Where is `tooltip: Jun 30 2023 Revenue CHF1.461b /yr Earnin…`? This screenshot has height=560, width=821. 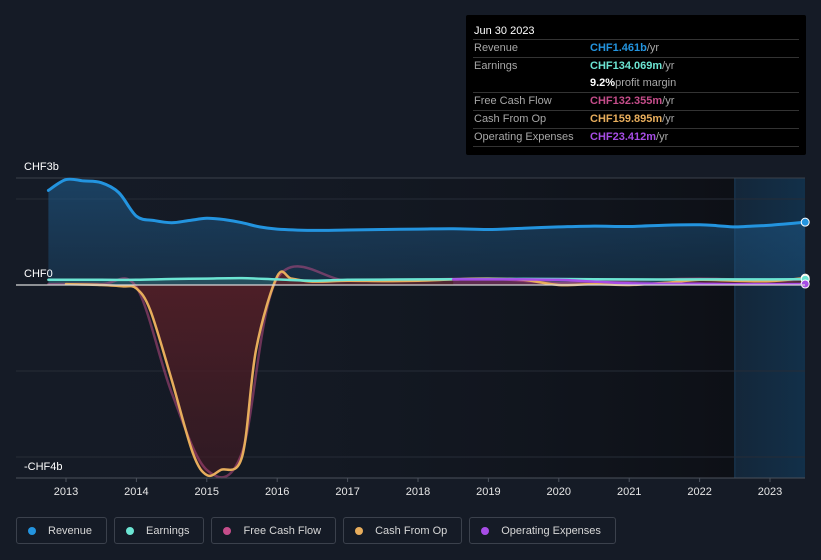 tooltip: Jun 30 2023 Revenue CHF1.461b /yr Earnin… is located at coordinates (636, 85).